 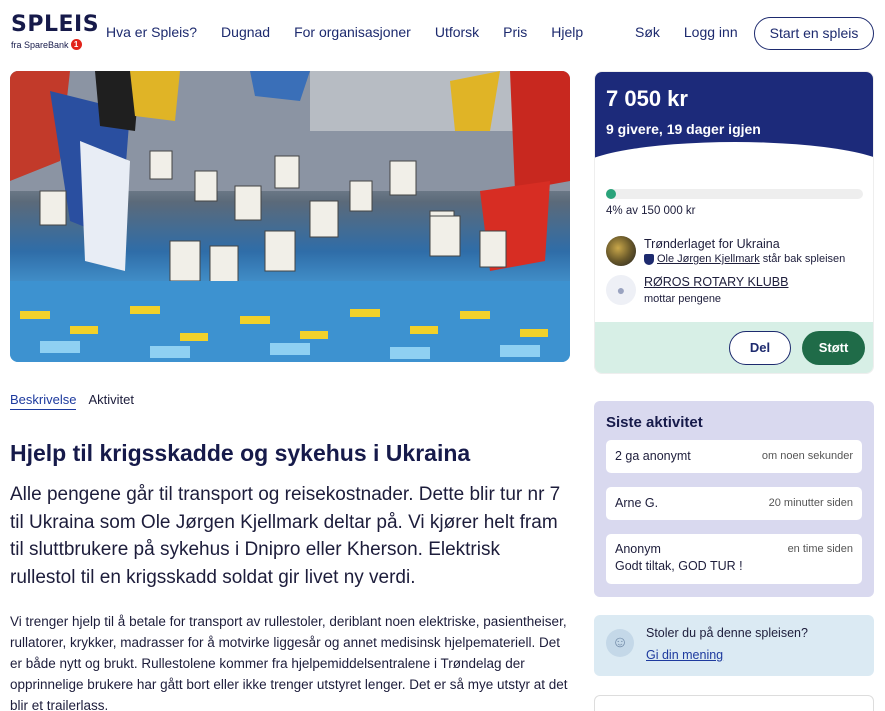 I want to click on nav-item-pris: Pris, so click(x=515, y=32).